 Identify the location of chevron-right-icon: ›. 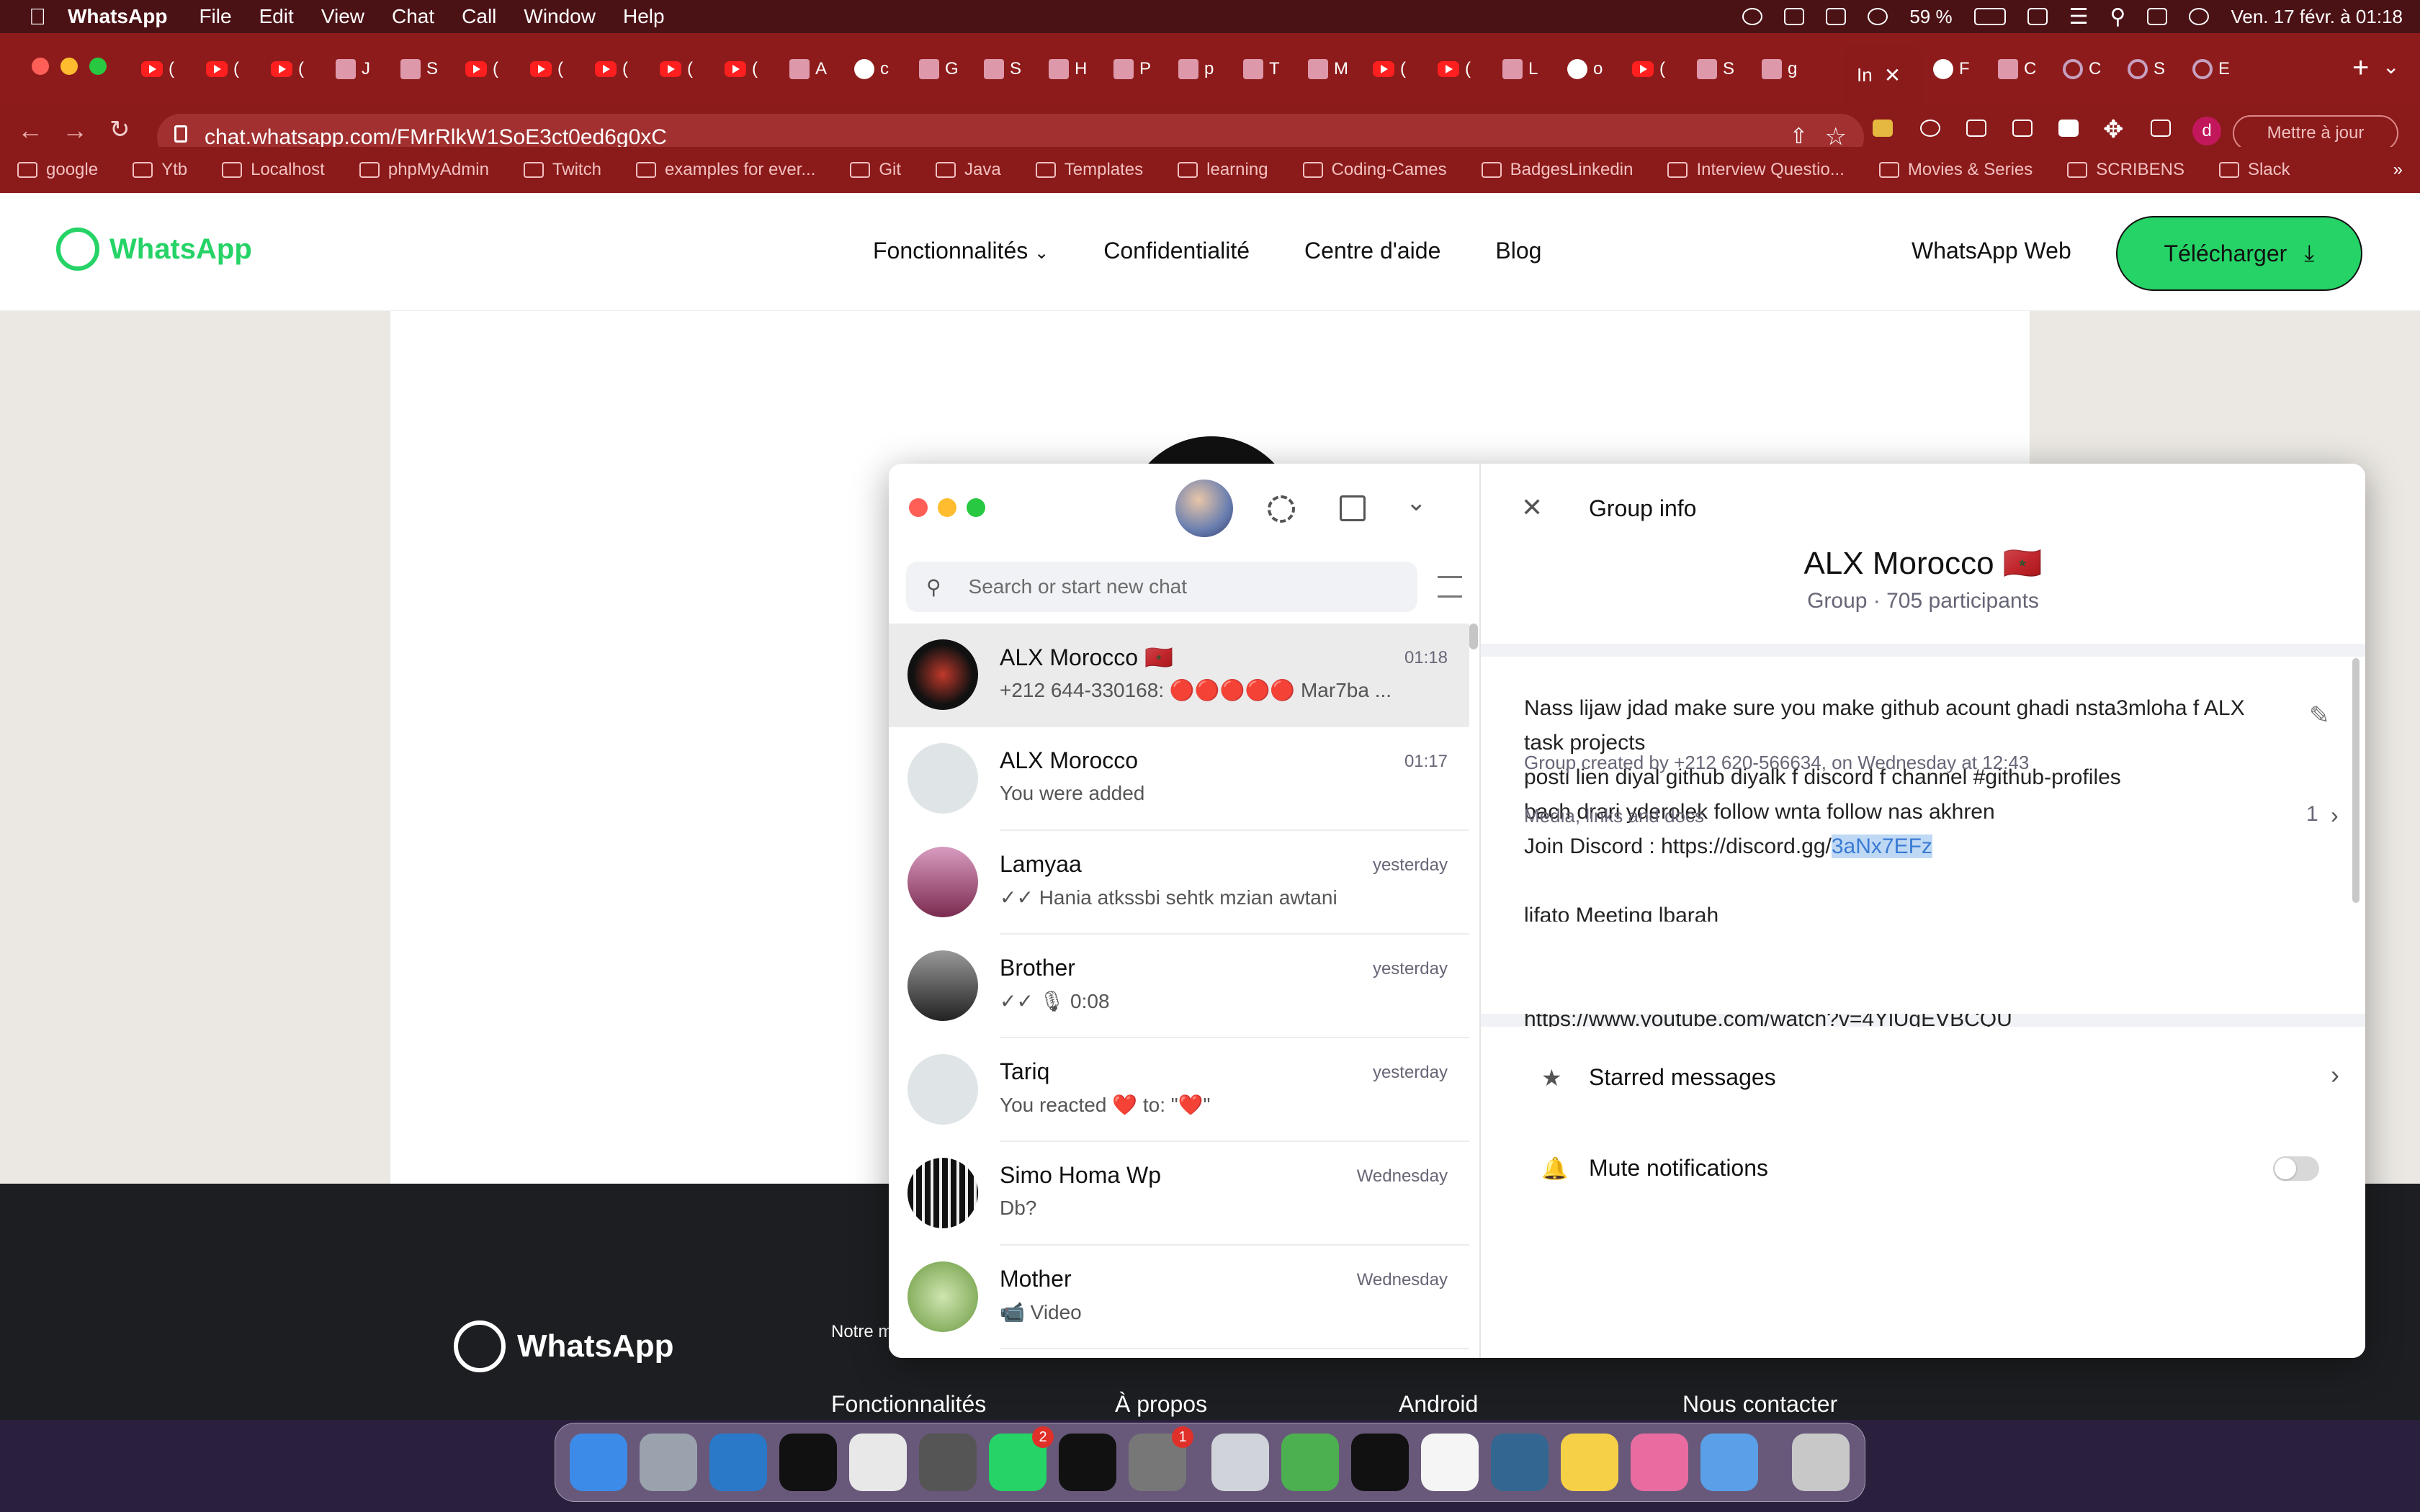
(2335, 1075).